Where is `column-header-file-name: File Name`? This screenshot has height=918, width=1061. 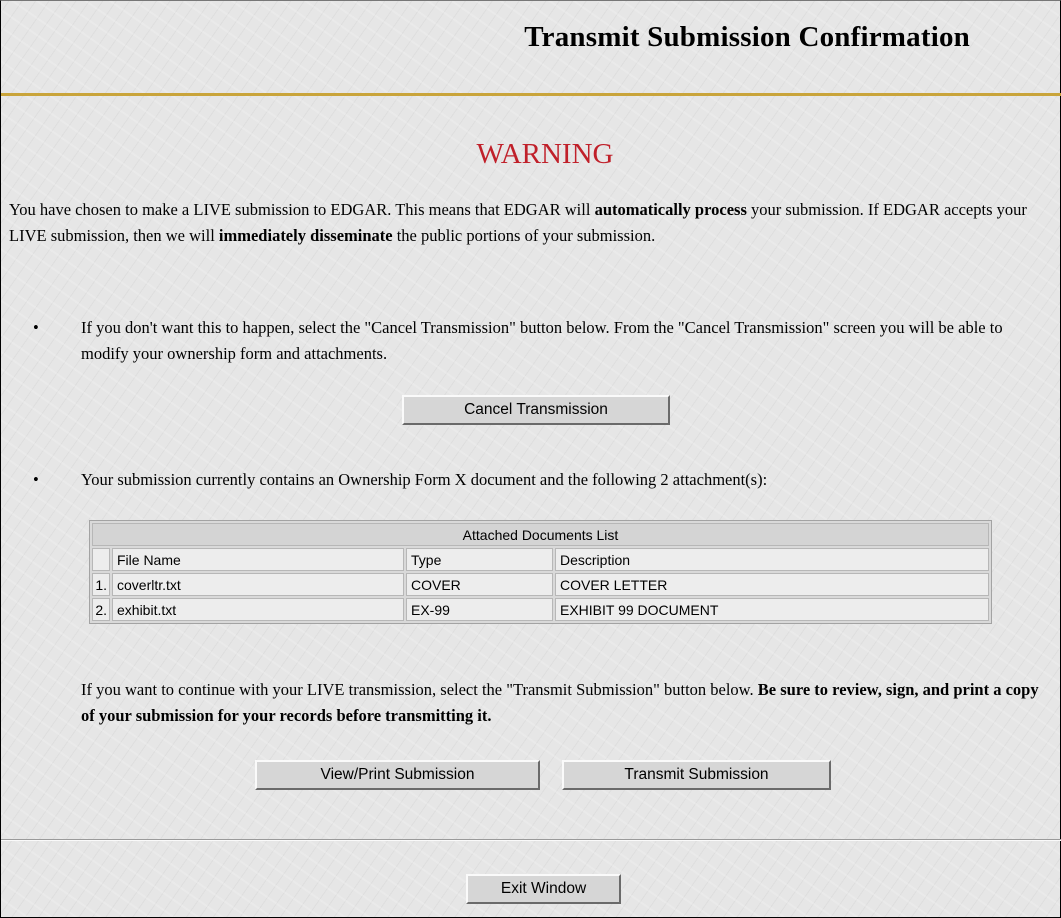
column-header-file-name: File Name is located at coordinates (258, 559).